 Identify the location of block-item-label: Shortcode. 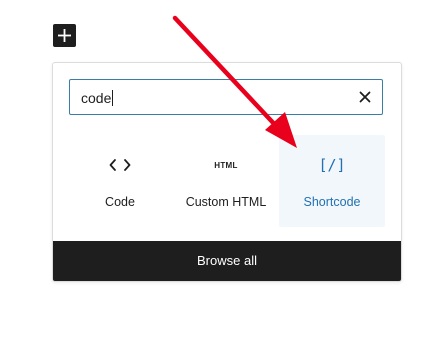
(332, 202).